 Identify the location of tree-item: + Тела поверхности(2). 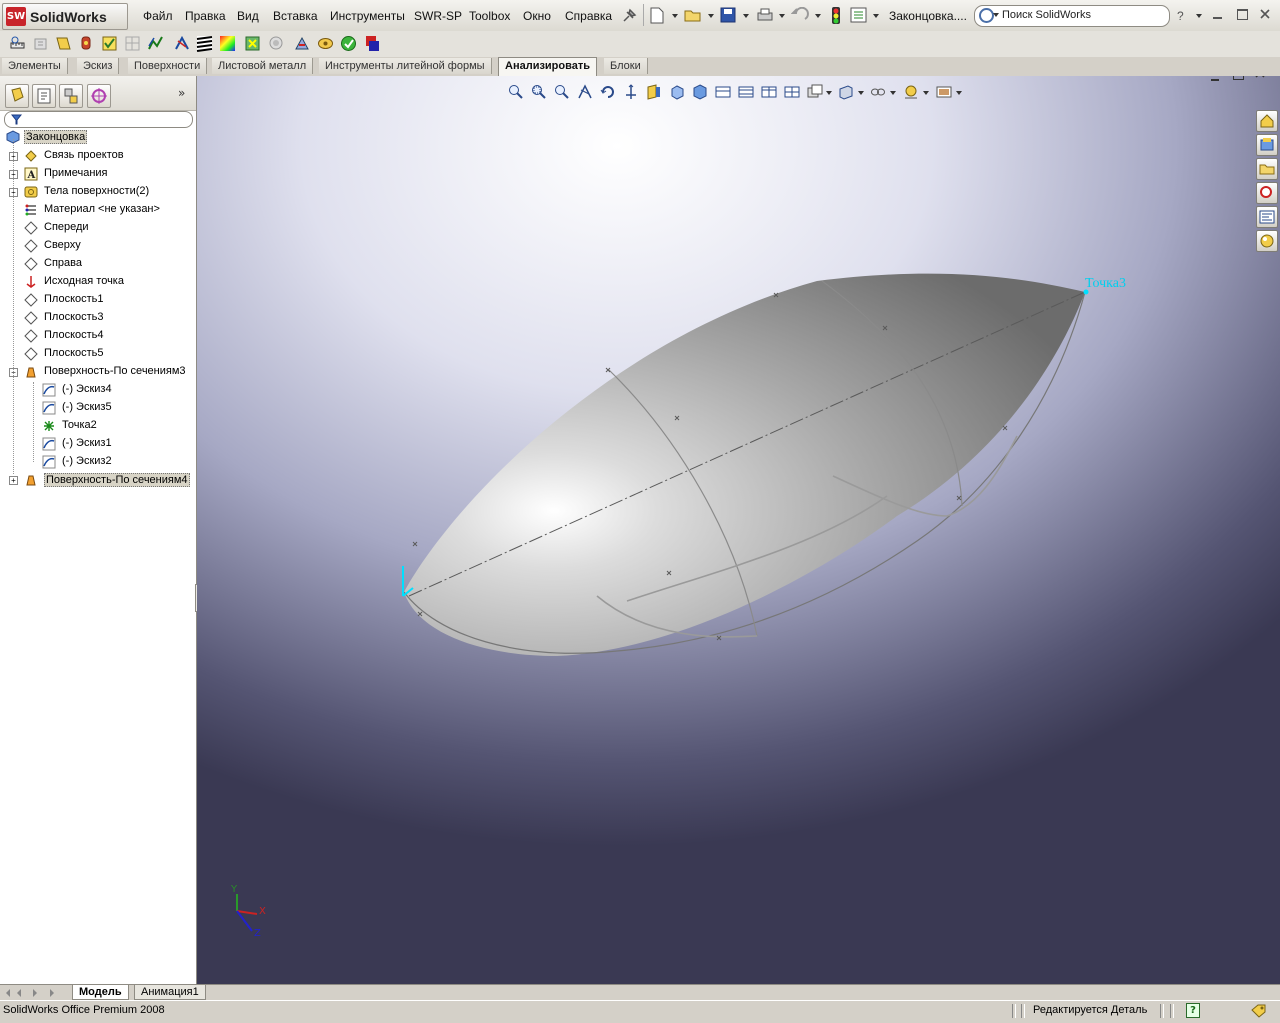
(98, 192).